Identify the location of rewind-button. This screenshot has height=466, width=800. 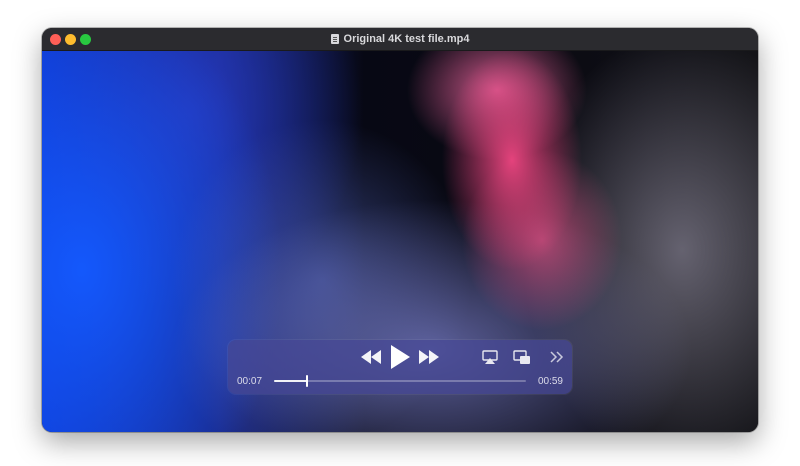
(371, 357).